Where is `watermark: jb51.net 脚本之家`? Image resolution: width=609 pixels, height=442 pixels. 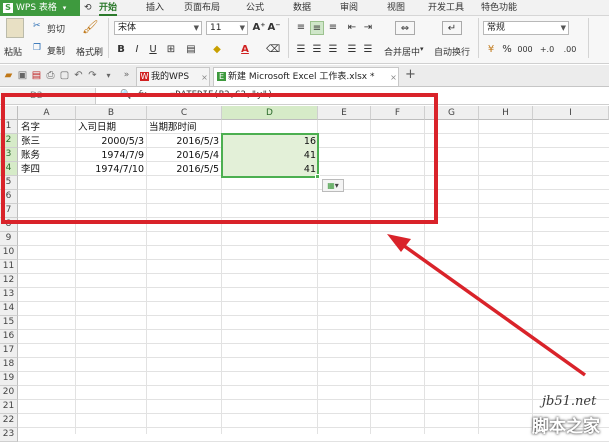 watermark: jb51.net 脚本之家 is located at coordinates (569, 415).